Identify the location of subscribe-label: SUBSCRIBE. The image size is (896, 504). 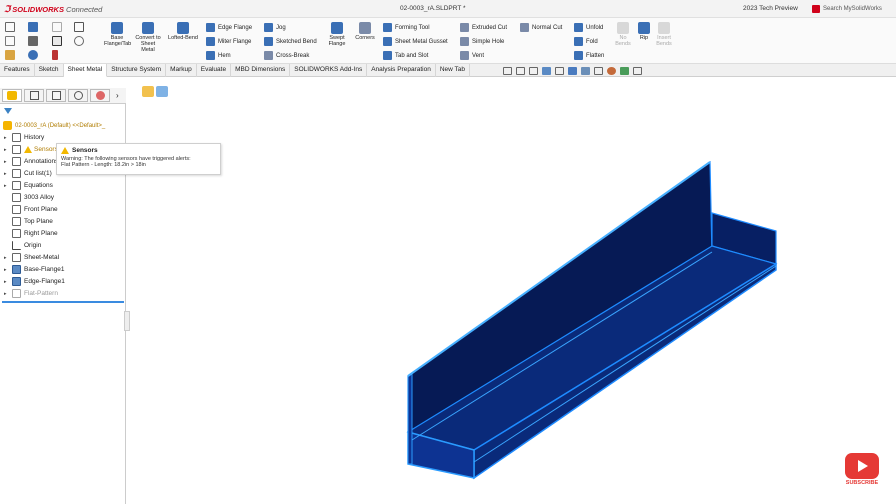
(862, 483).